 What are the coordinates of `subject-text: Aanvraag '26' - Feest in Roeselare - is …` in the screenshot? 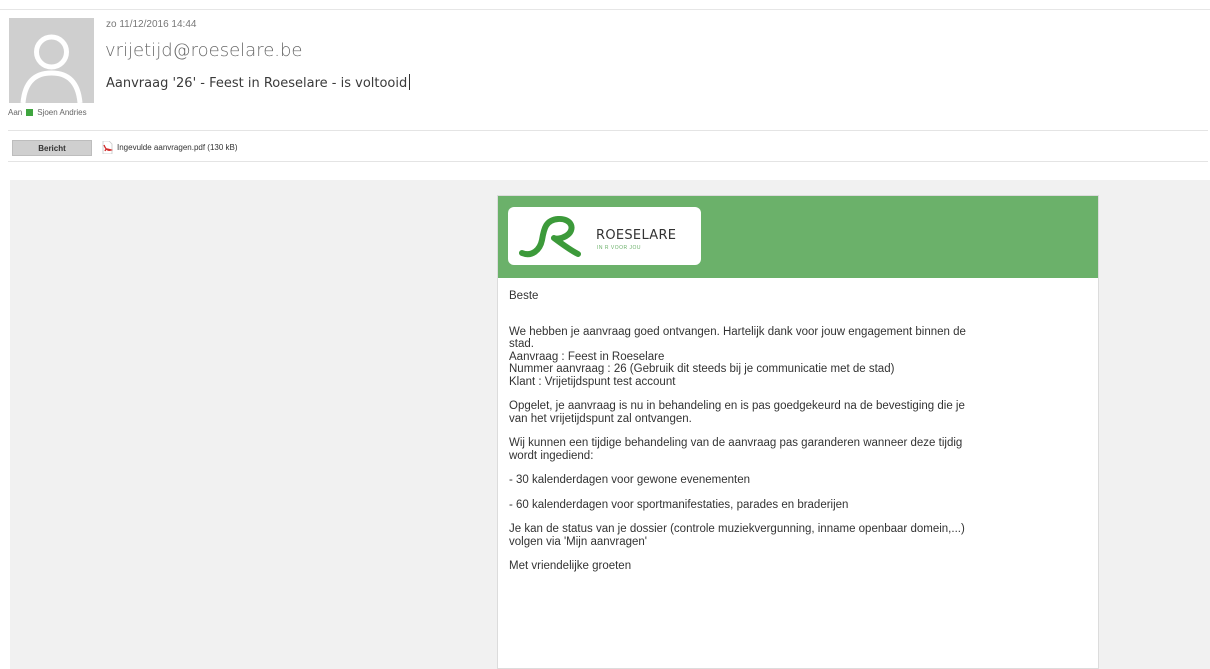 It's located at (257, 83).